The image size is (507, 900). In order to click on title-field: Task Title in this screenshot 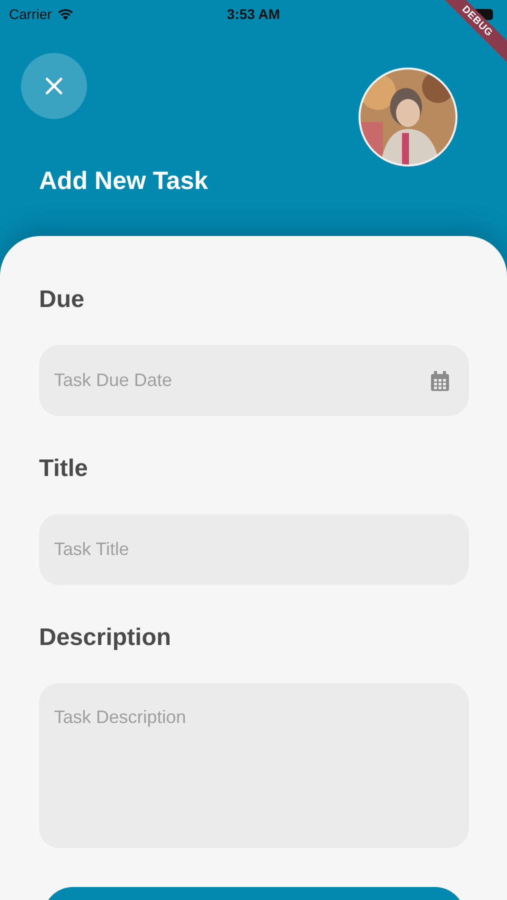, I will do `click(254, 549)`.